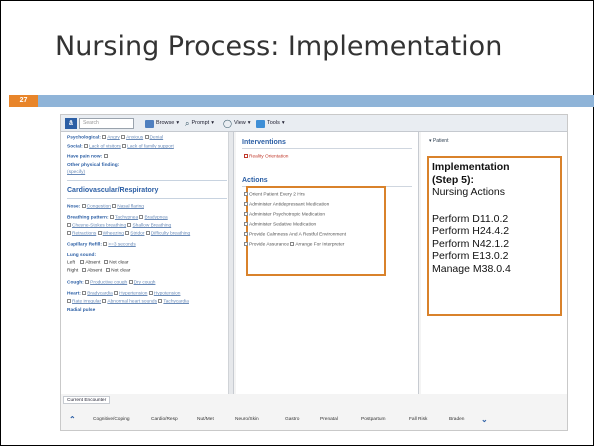 This screenshot has height=446, width=594. Describe the element at coordinates (284, 214) in the screenshot. I see `action-item: Administer Psychotropic Medication` at that location.